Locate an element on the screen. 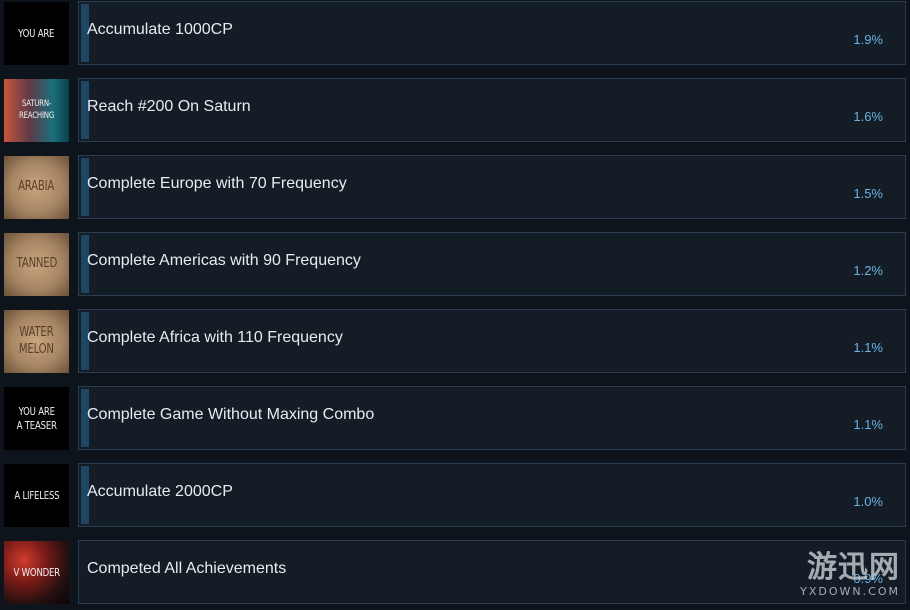 This screenshot has height=610, width=910. unlock-percent: 1.5% is located at coordinates (868, 193).